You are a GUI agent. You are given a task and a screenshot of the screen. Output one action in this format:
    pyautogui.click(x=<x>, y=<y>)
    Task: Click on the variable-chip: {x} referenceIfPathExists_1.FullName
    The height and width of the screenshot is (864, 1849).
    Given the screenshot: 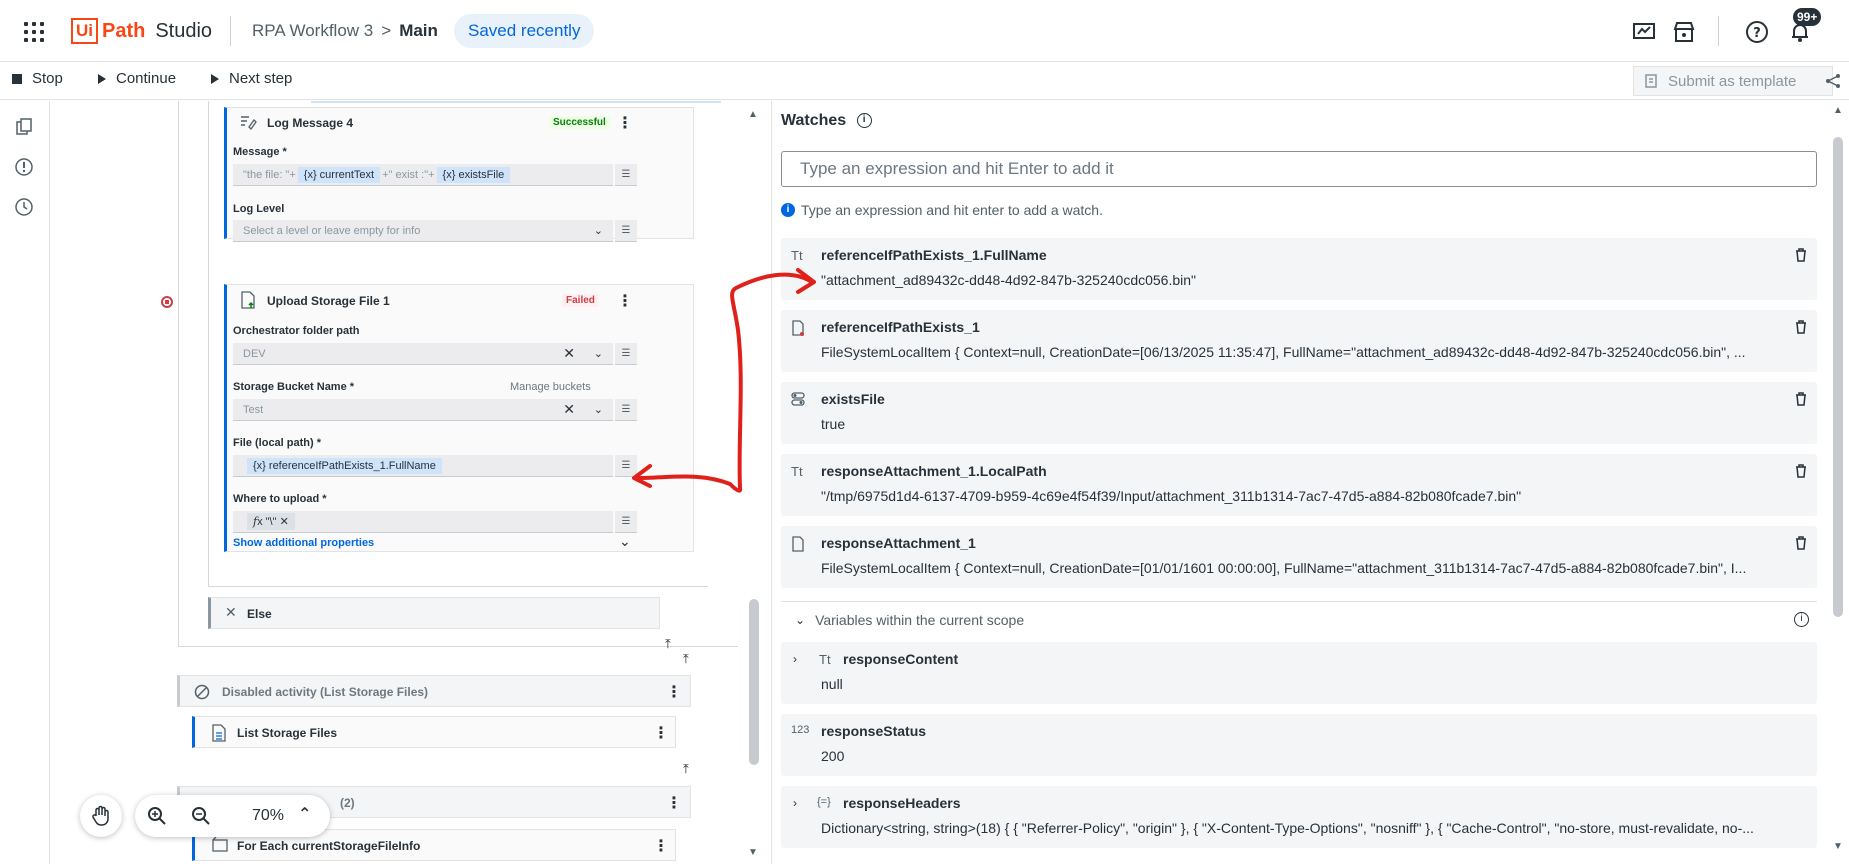 What is the action you would take?
    pyautogui.click(x=344, y=465)
    